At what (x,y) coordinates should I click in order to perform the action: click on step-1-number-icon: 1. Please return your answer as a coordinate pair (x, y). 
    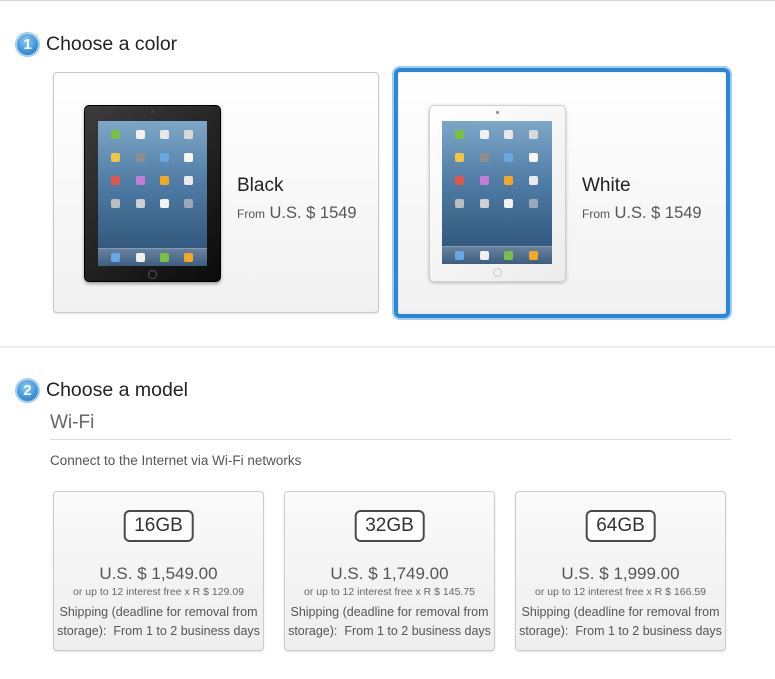
    Looking at the image, I should click on (27, 44).